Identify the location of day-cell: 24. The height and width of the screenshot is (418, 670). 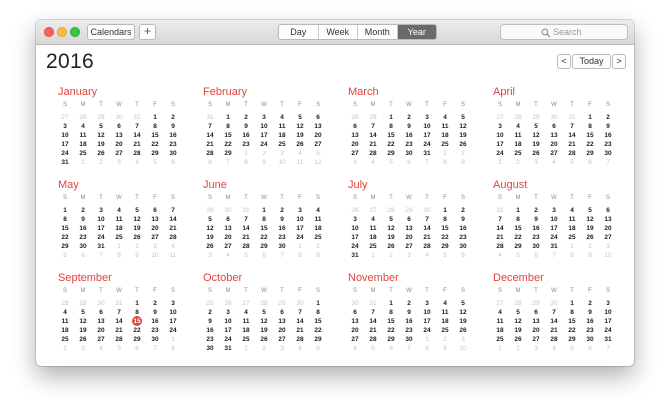
(228, 339).